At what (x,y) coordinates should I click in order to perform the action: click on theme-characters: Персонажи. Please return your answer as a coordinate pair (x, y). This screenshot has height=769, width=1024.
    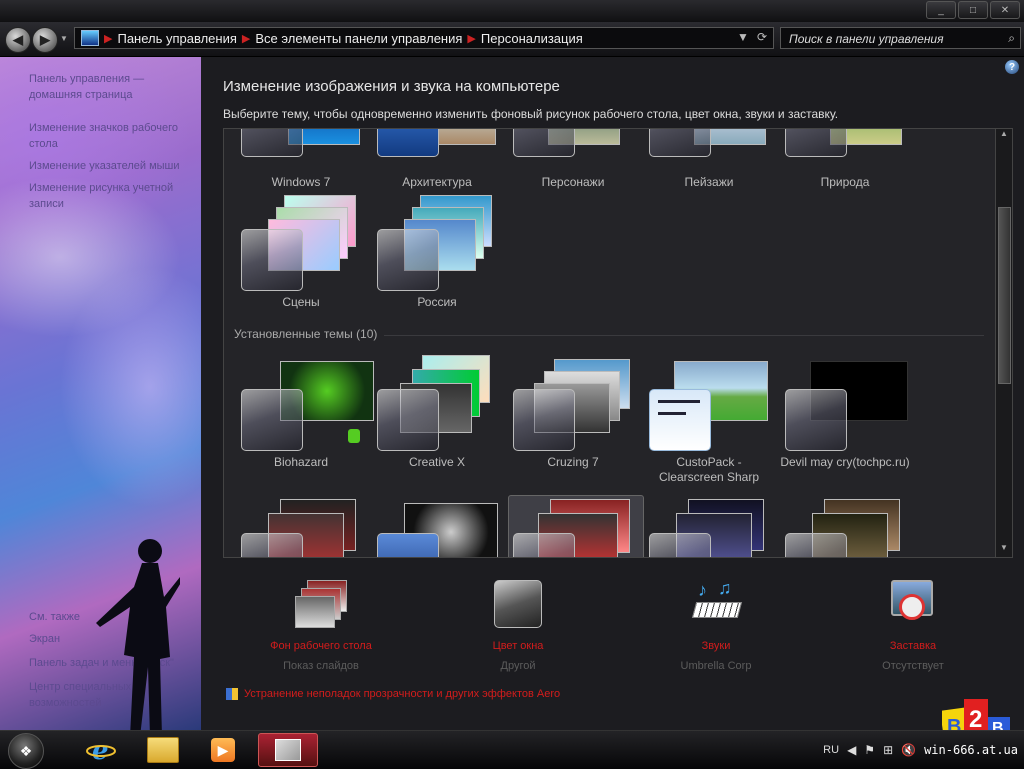
    Looking at the image, I should click on (573, 159).